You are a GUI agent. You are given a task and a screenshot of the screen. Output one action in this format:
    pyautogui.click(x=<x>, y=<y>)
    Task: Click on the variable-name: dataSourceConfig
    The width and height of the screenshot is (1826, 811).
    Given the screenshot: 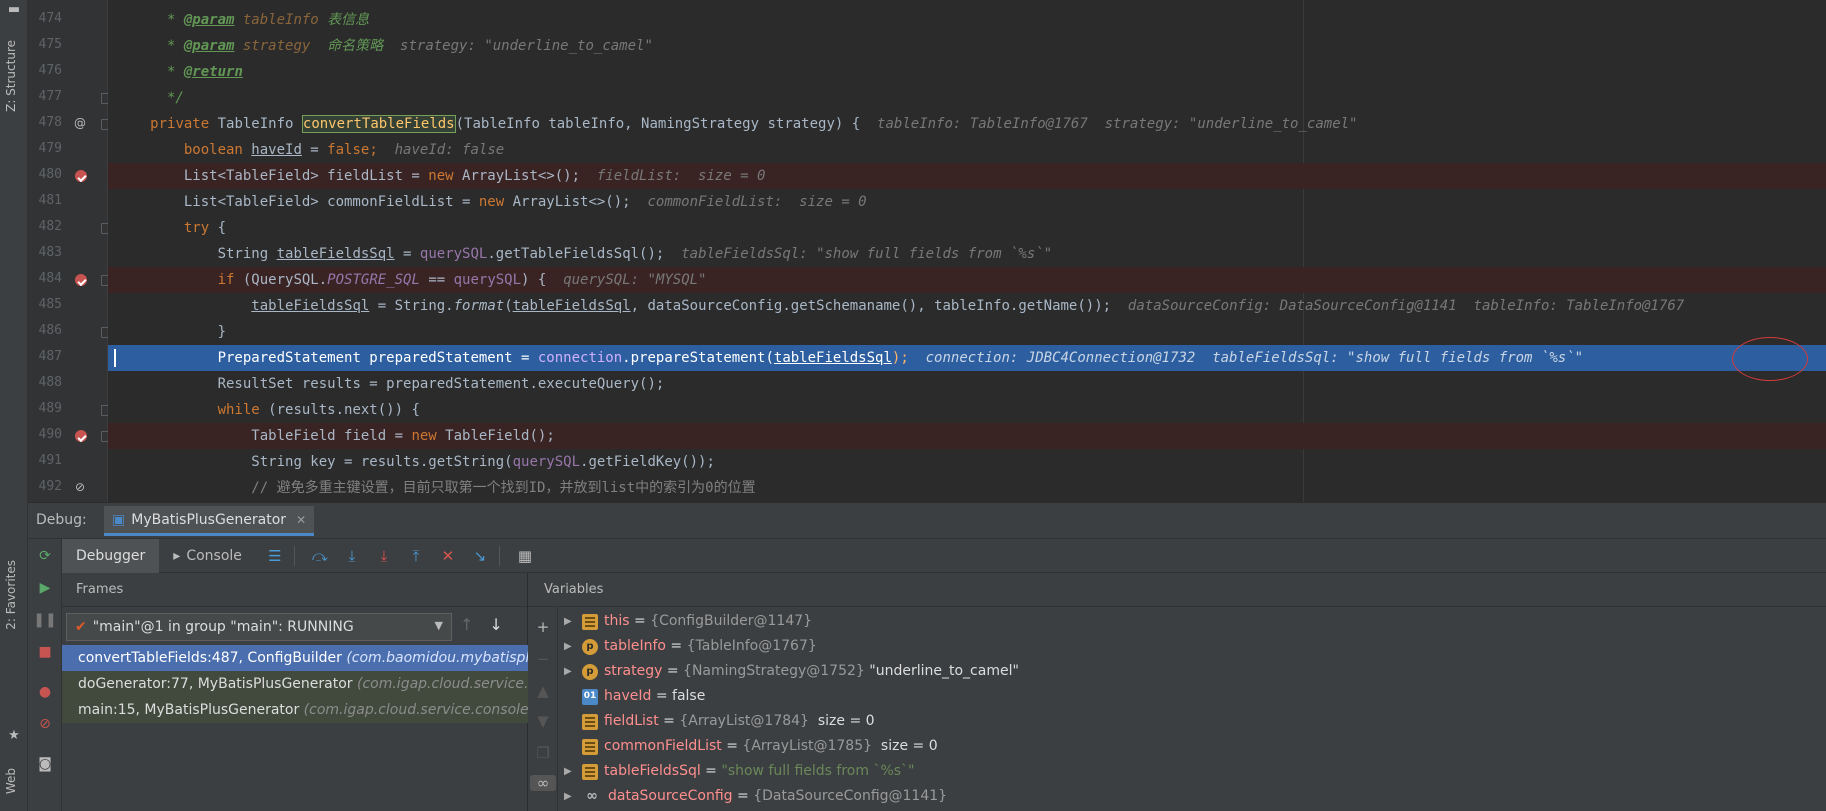 What is the action you would take?
    pyautogui.click(x=670, y=796)
    